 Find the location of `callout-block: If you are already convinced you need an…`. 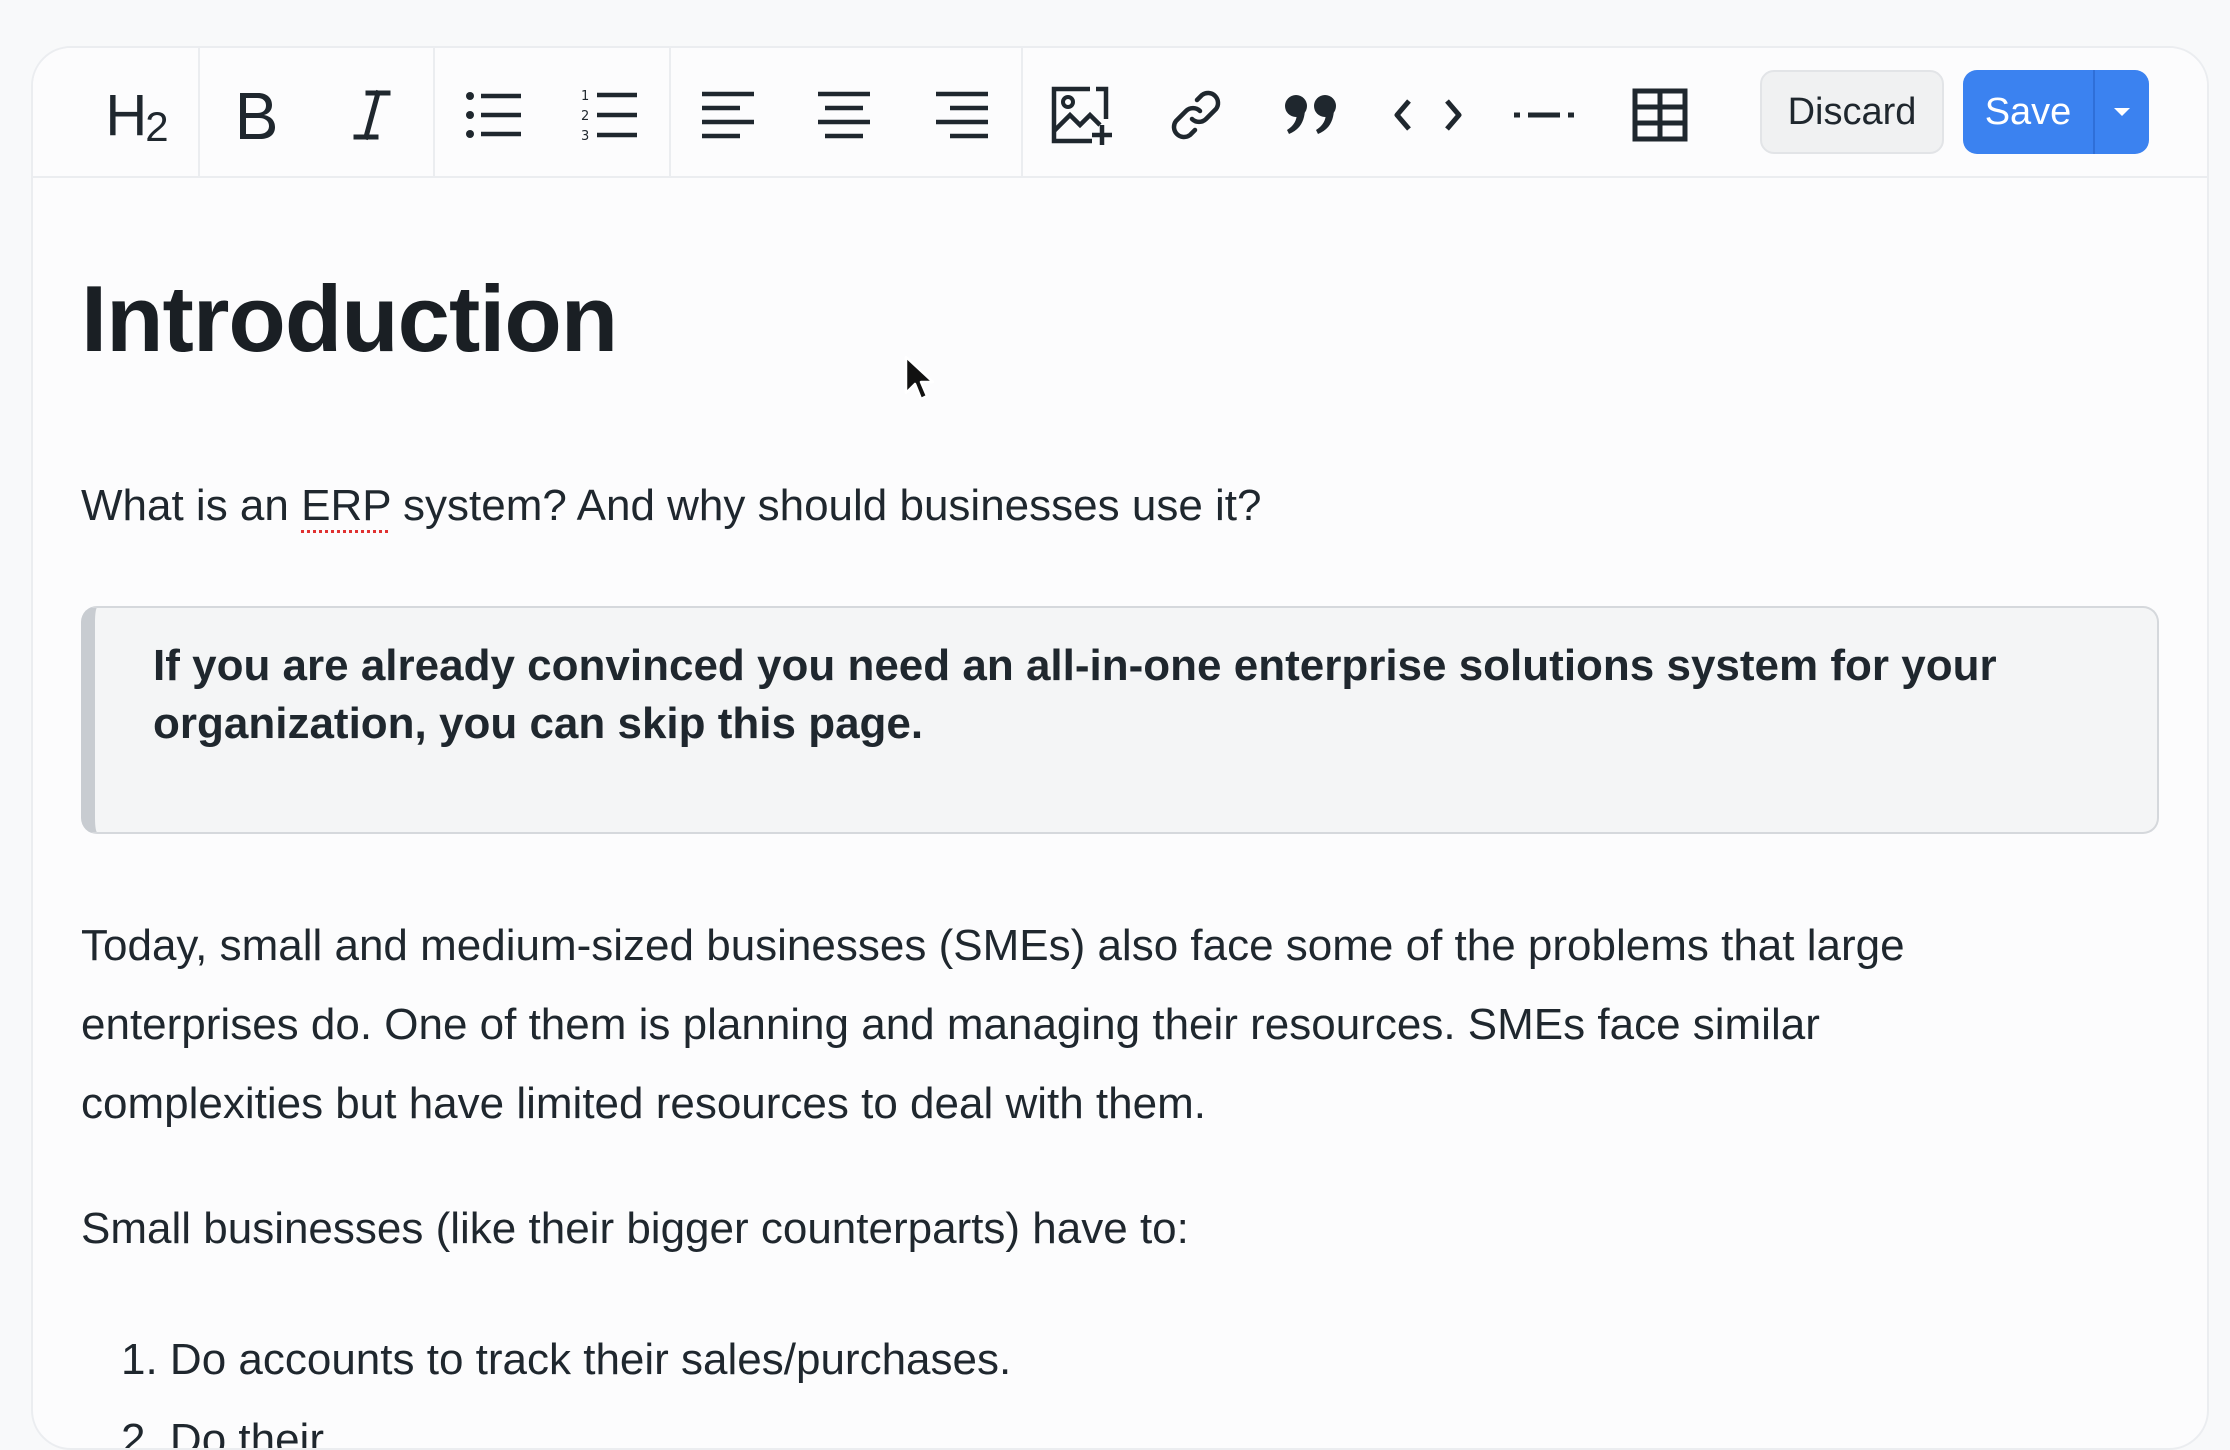

callout-block: If you are already convinced you need an… is located at coordinates (1120, 720).